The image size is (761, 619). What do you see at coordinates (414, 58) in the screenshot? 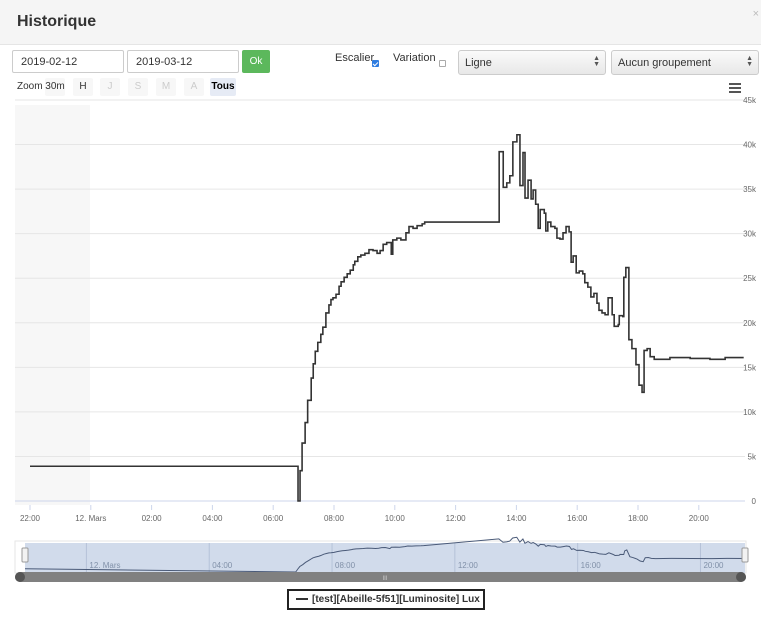
I see `variation-label: Variation` at bounding box center [414, 58].